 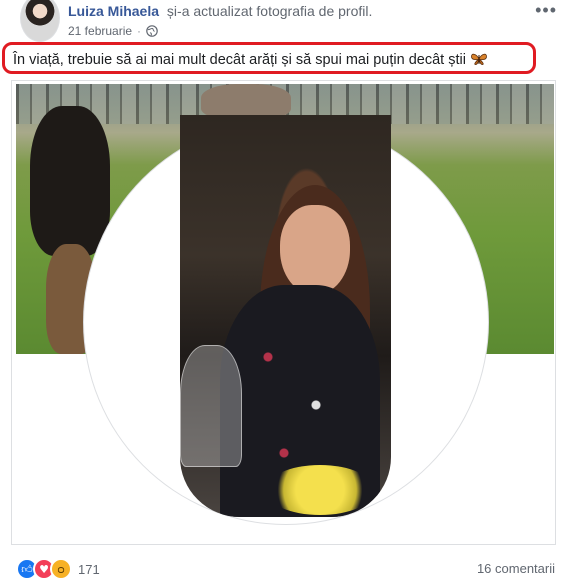 I want to click on reactions-summary: 👍︎ ♥ ᴑ 171, so click(x=58, y=569).